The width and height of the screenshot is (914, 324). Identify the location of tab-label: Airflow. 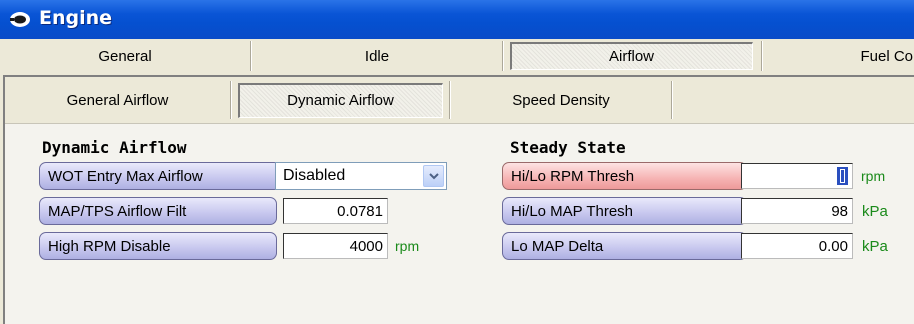
(631, 56).